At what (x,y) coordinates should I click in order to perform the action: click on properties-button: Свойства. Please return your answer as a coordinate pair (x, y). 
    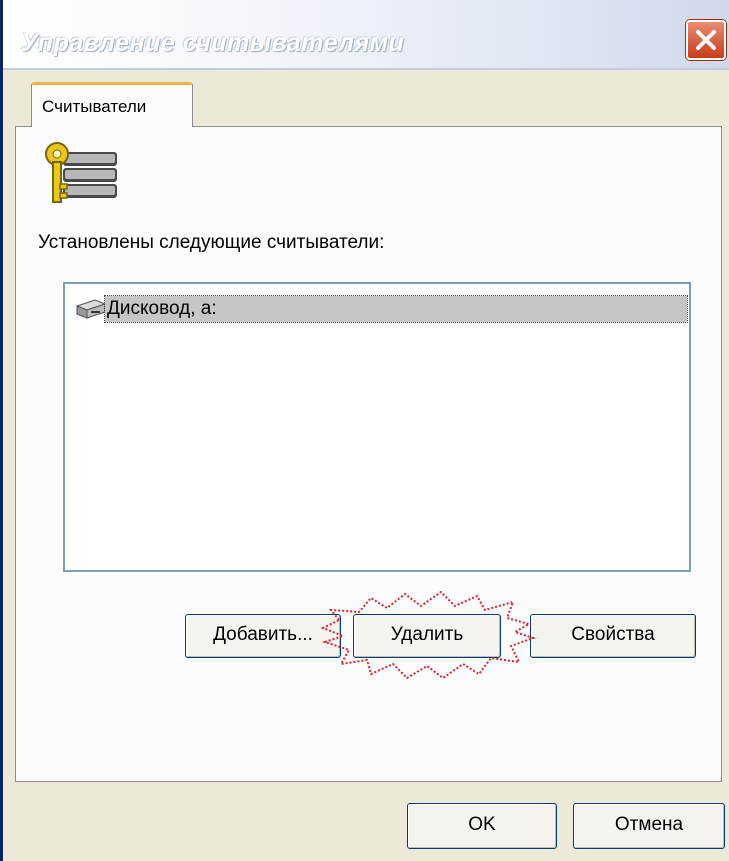
    Looking at the image, I should click on (613, 636).